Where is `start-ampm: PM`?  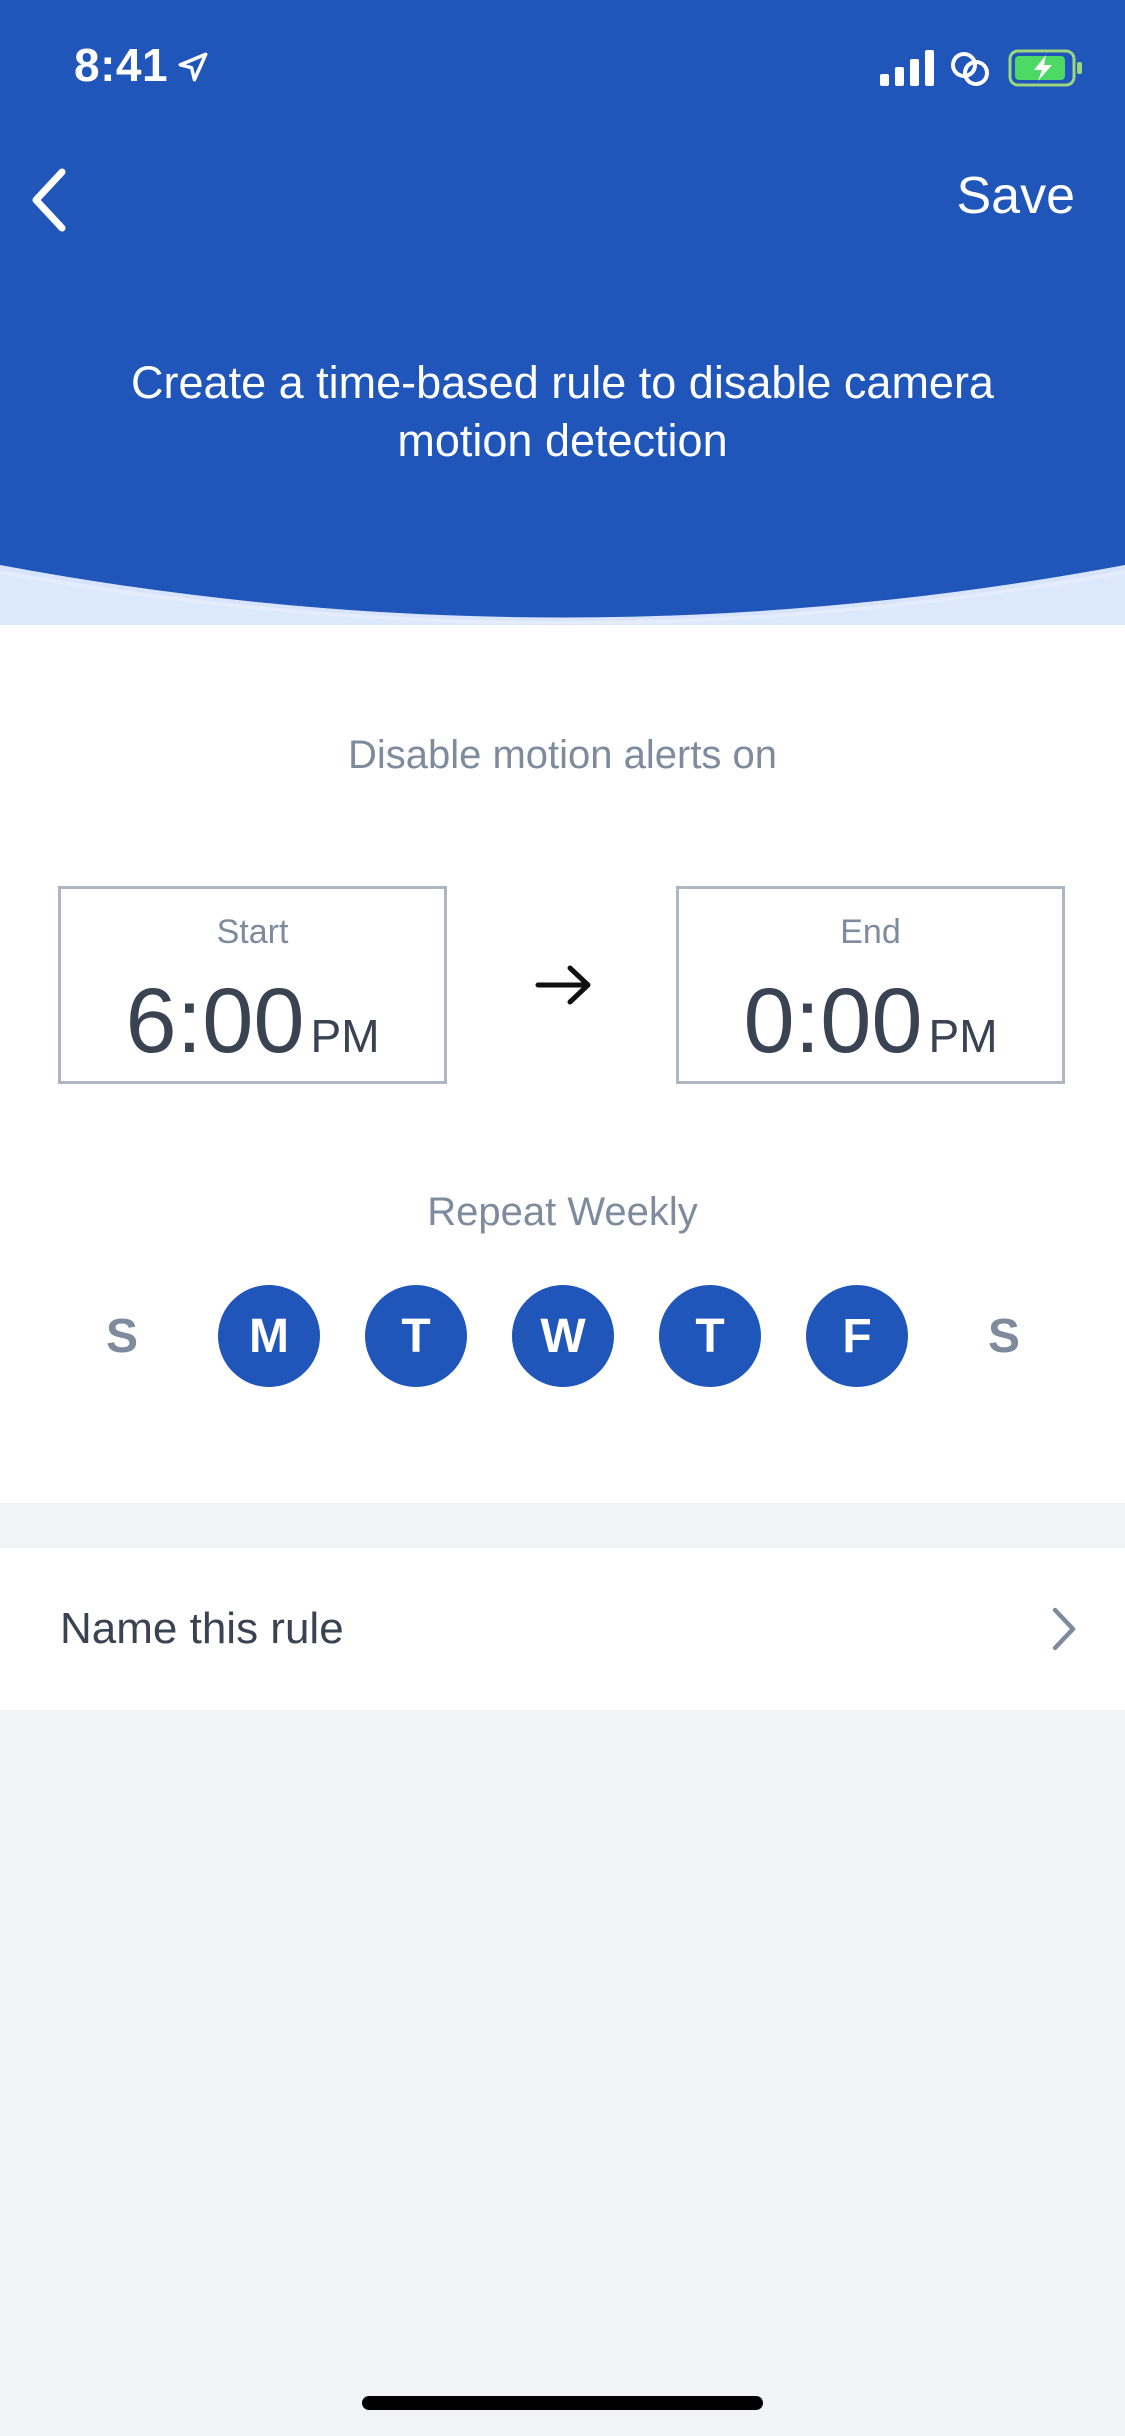
start-ampm: PM is located at coordinates (345, 1036).